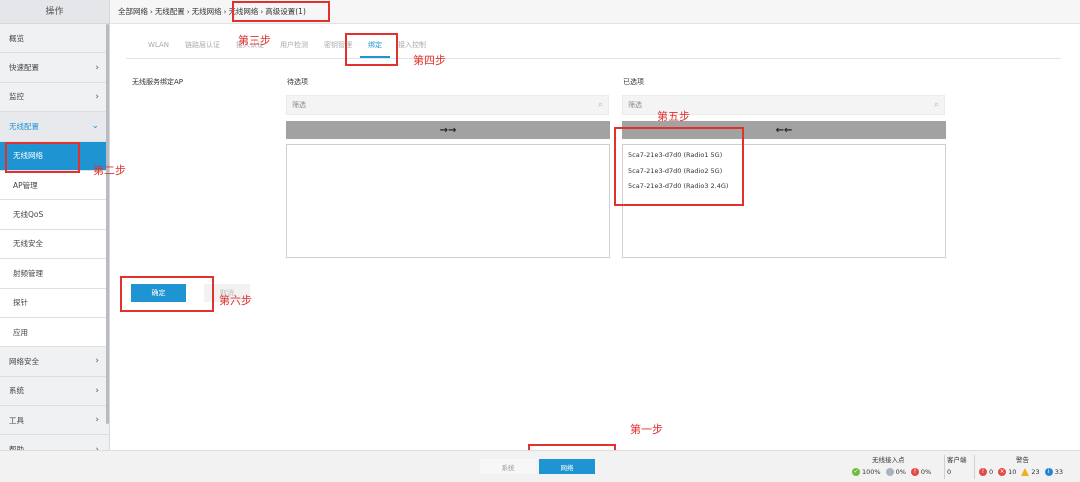 Image resolution: width=1080 pixels, height=482 pixels. Describe the element at coordinates (158, 82) in the screenshot. I see `bind-ap-label: 无线服务绑定AP` at that location.